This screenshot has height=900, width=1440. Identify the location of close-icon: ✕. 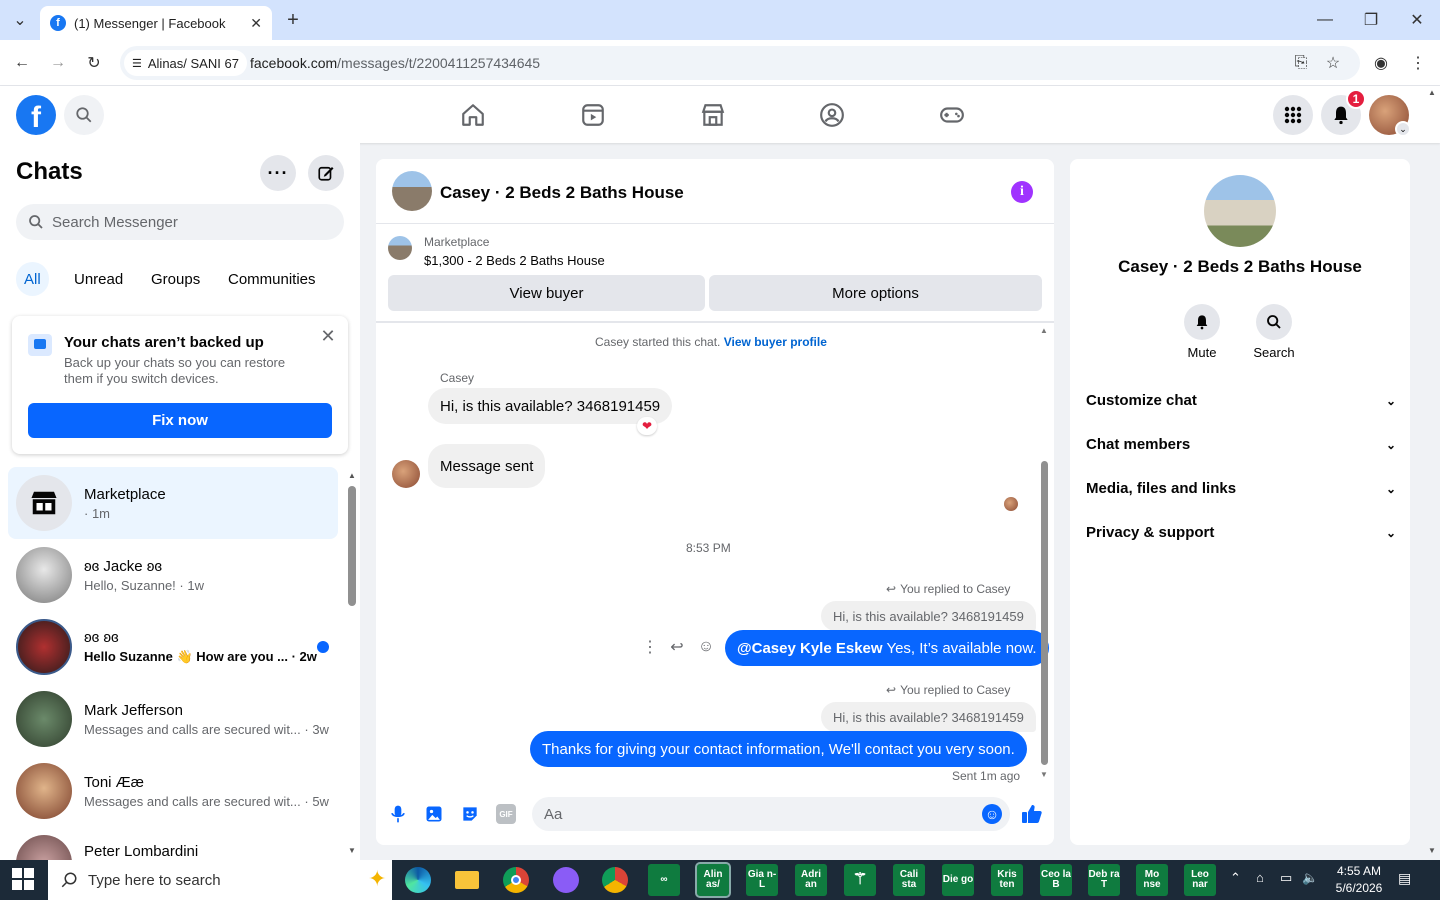
(328, 336).